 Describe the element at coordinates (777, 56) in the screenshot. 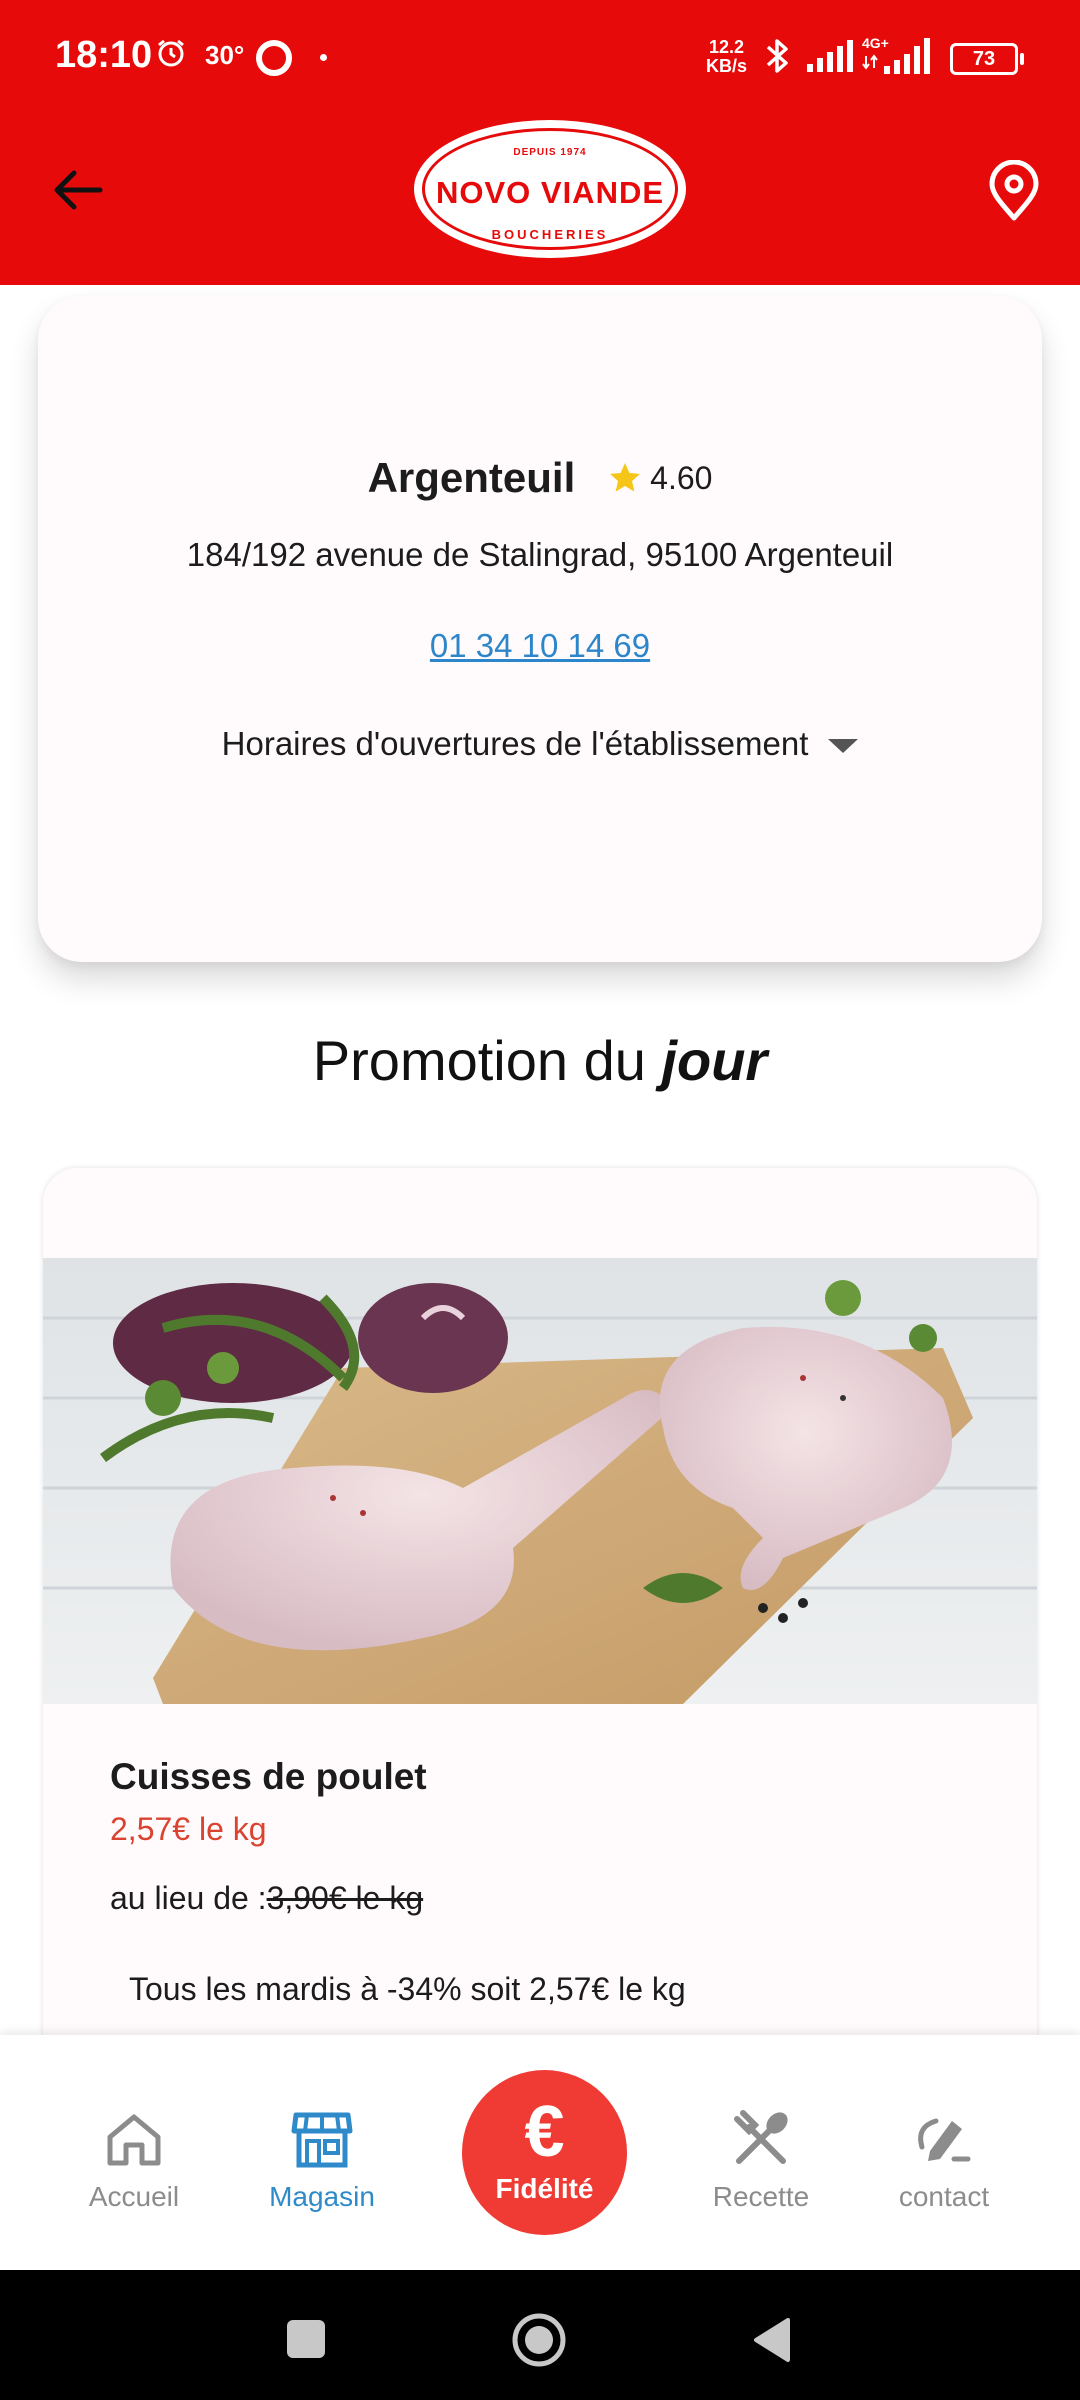

I see `bluetooth-icon` at that location.